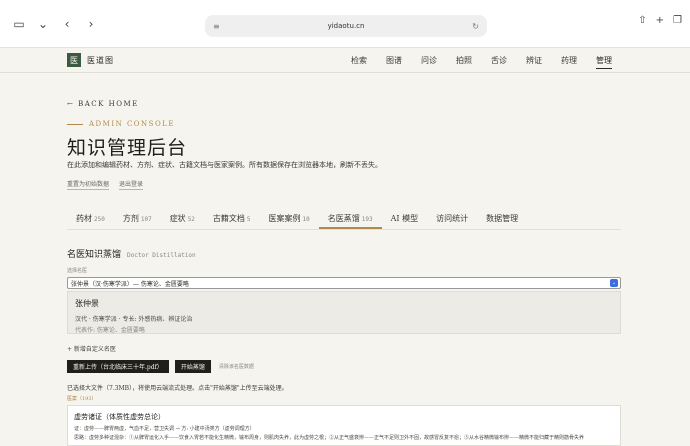  What do you see at coordinates (100, 60) in the screenshot?
I see `site-name: 医道图` at bounding box center [100, 60].